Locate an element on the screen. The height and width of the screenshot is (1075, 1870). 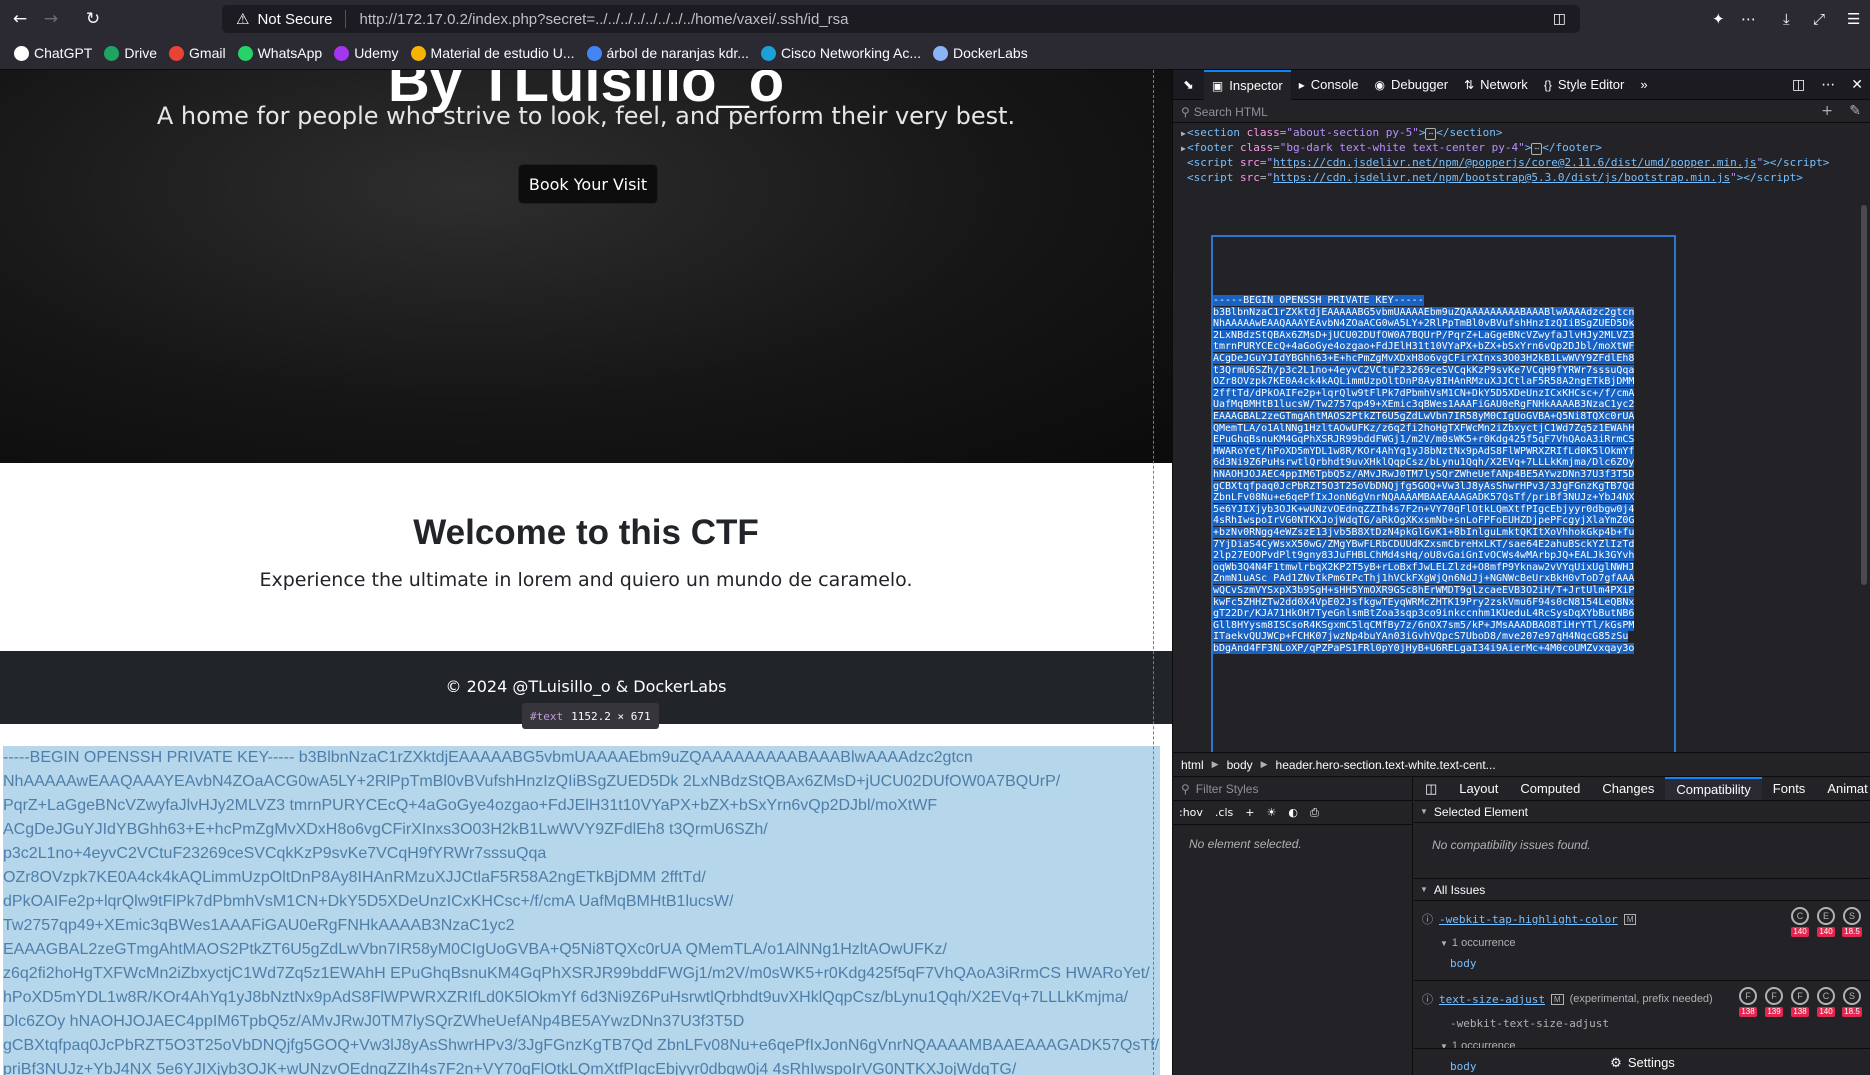
close-devtools-icon: ✕ is located at coordinates (1857, 85).